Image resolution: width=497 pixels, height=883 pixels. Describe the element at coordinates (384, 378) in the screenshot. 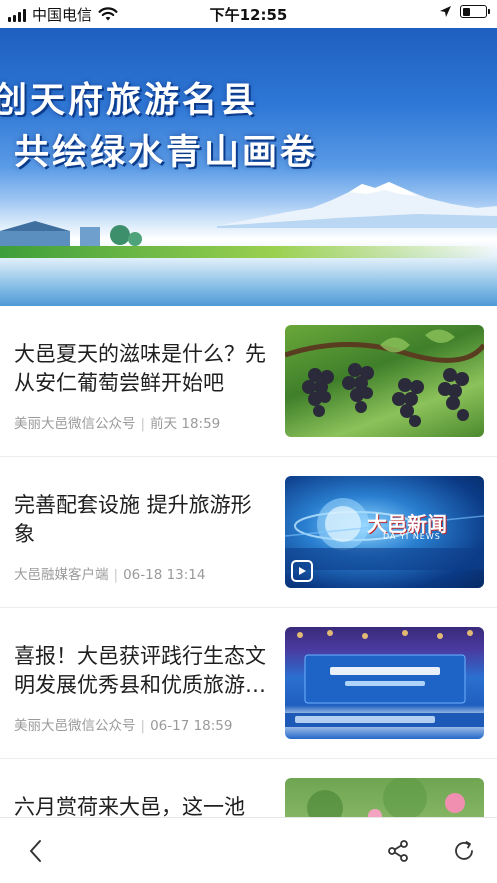

I see `grapes-photo` at that location.